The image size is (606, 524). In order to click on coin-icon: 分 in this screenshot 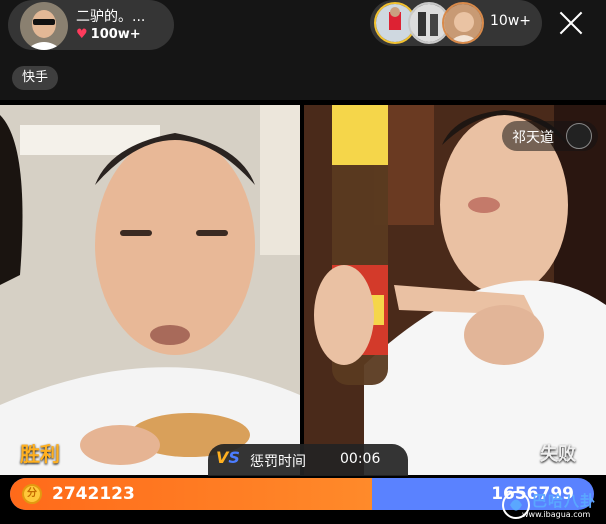, I will do `click(32, 494)`.